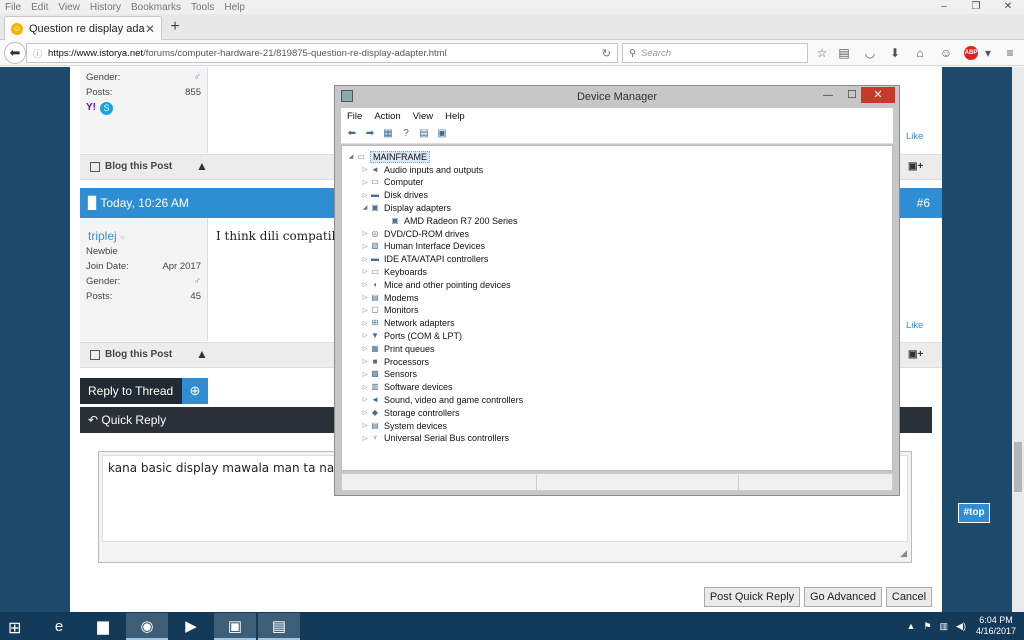 This screenshot has height=640, width=1024. Describe the element at coordinates (69, 7) in the screenshot. I see `menu-view: View` at that location.